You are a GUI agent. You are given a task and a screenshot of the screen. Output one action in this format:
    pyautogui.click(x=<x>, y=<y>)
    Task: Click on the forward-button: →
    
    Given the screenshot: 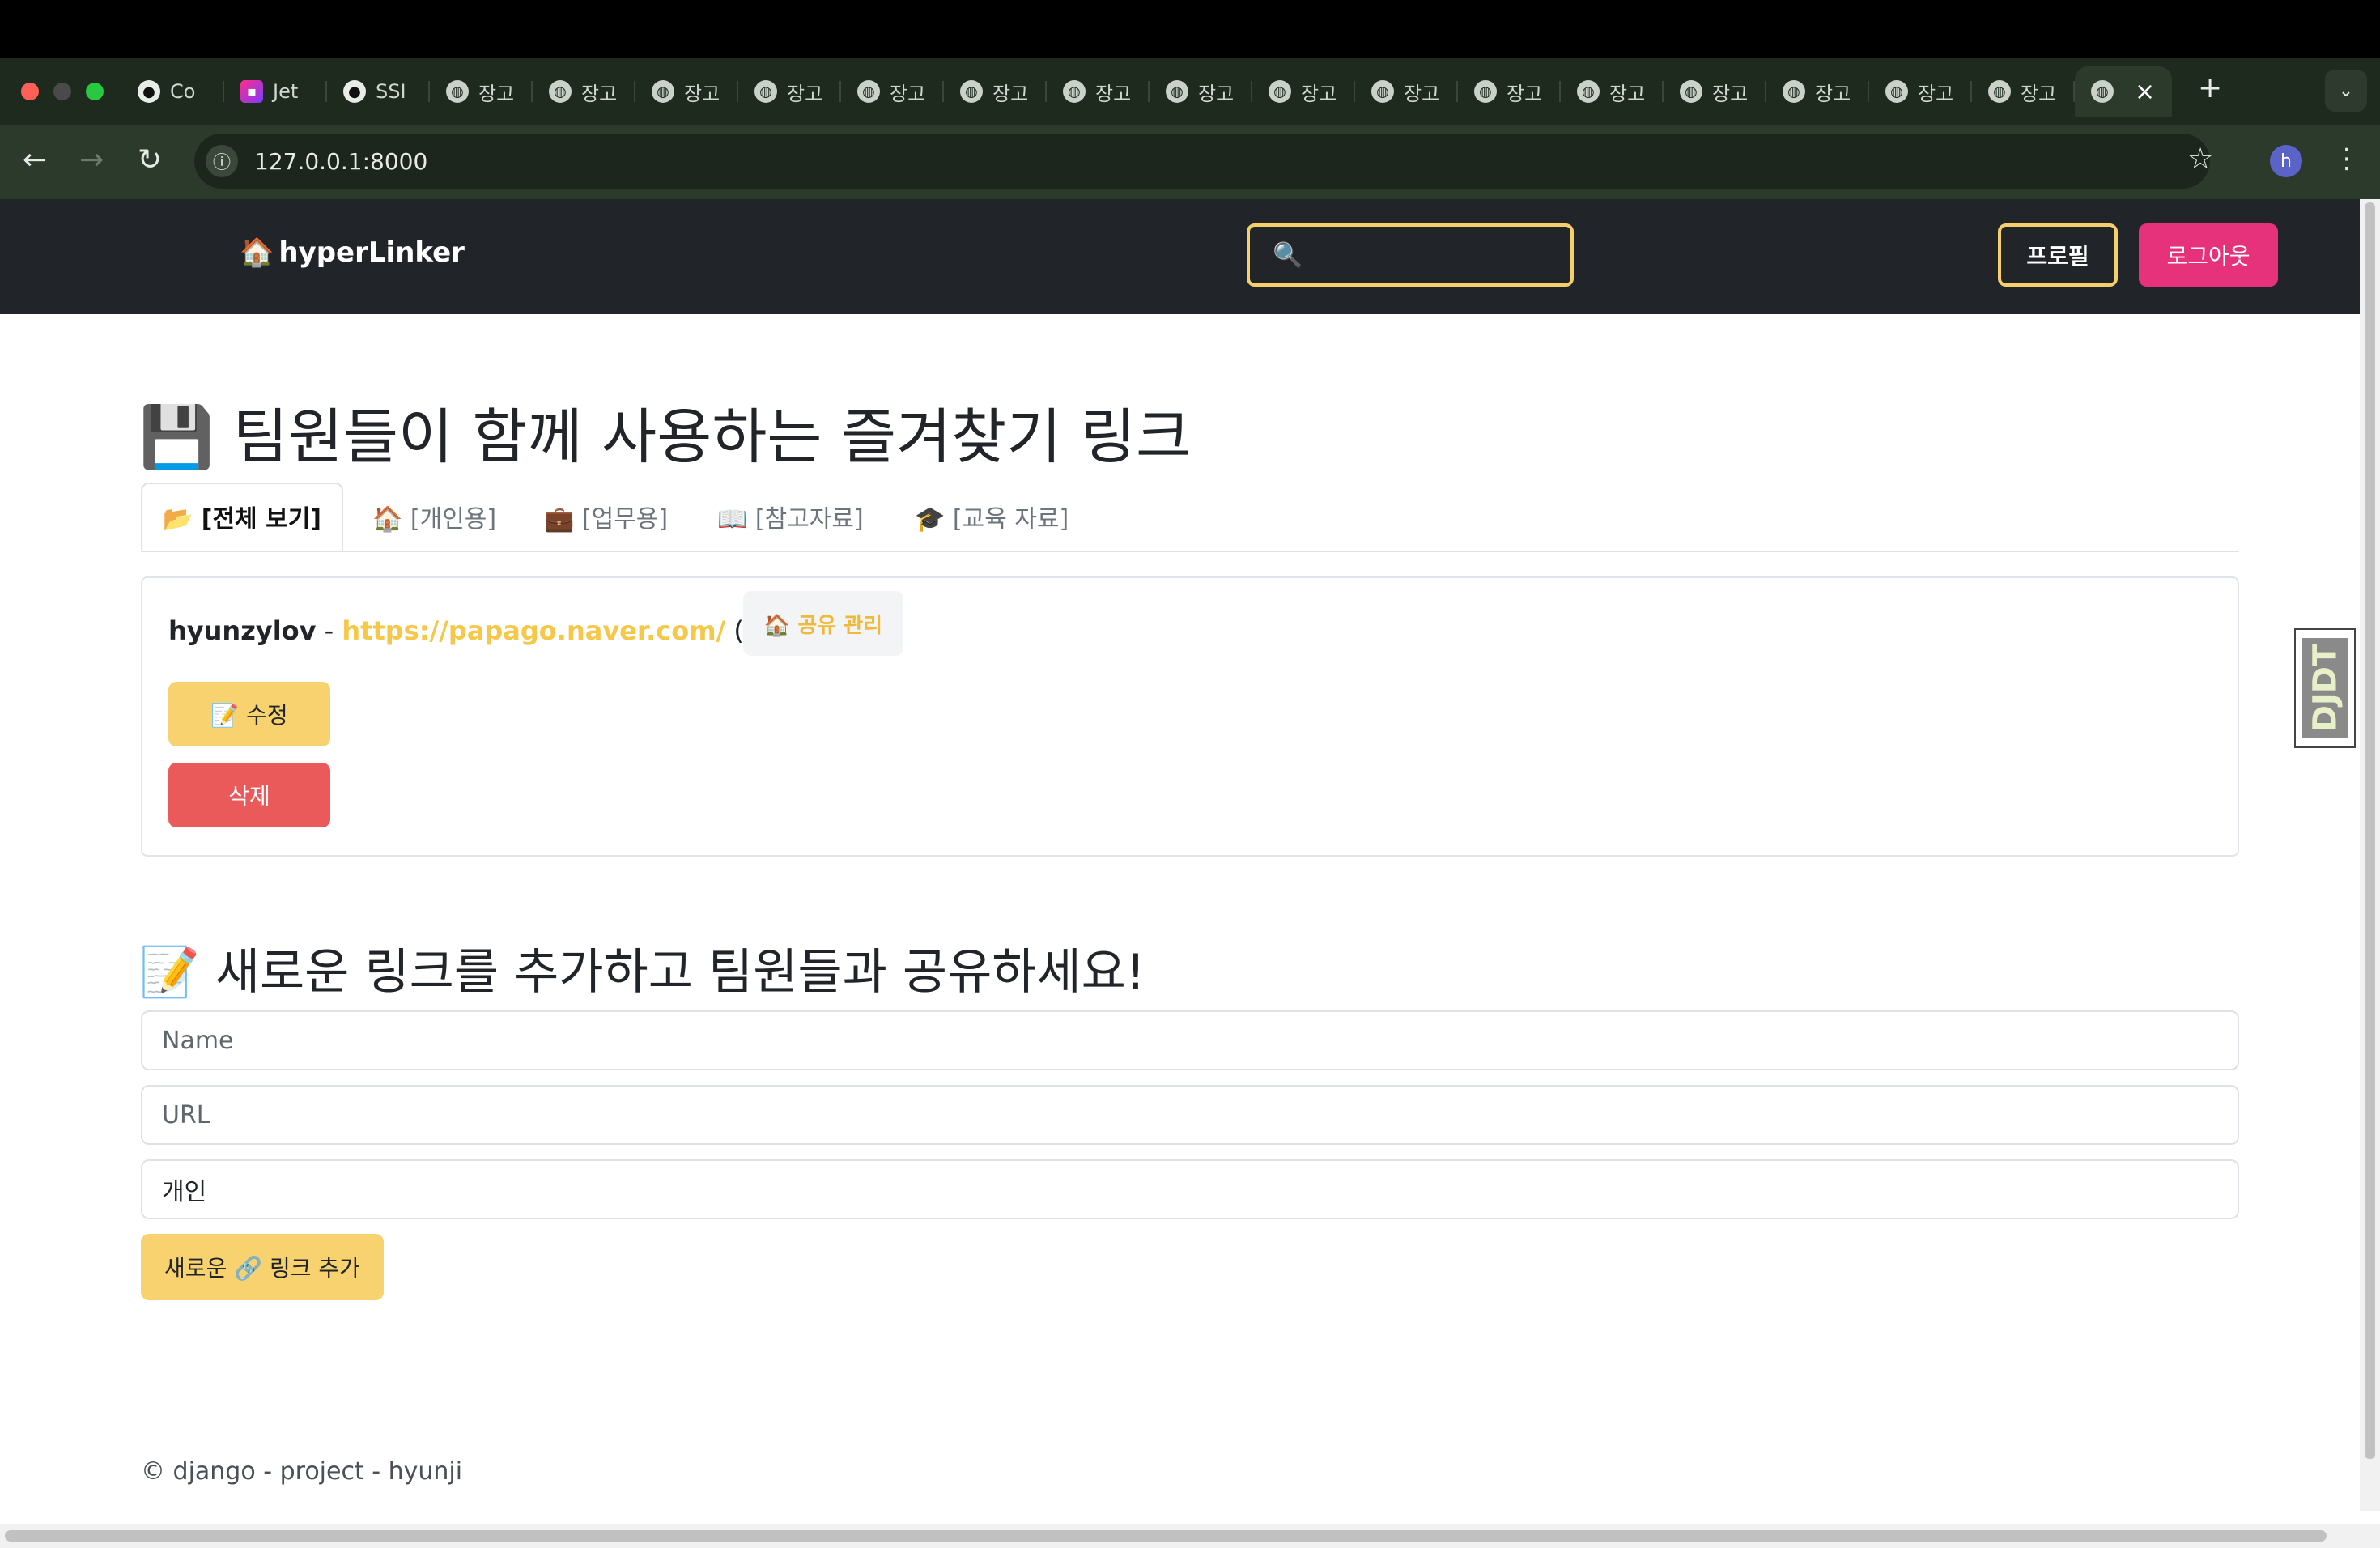 What is the action you would take?
    pyautogui.click(x=91, y=160)
    